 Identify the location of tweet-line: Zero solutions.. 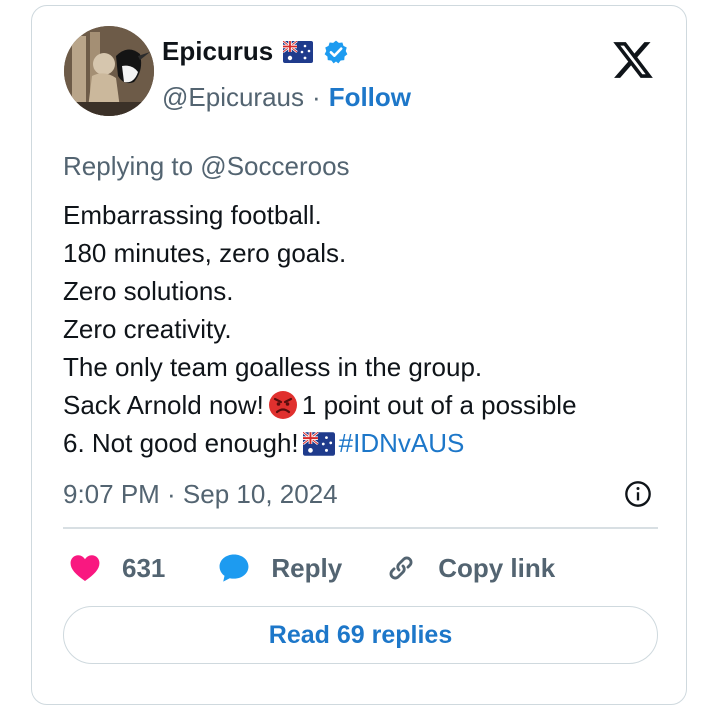
(148, 291).